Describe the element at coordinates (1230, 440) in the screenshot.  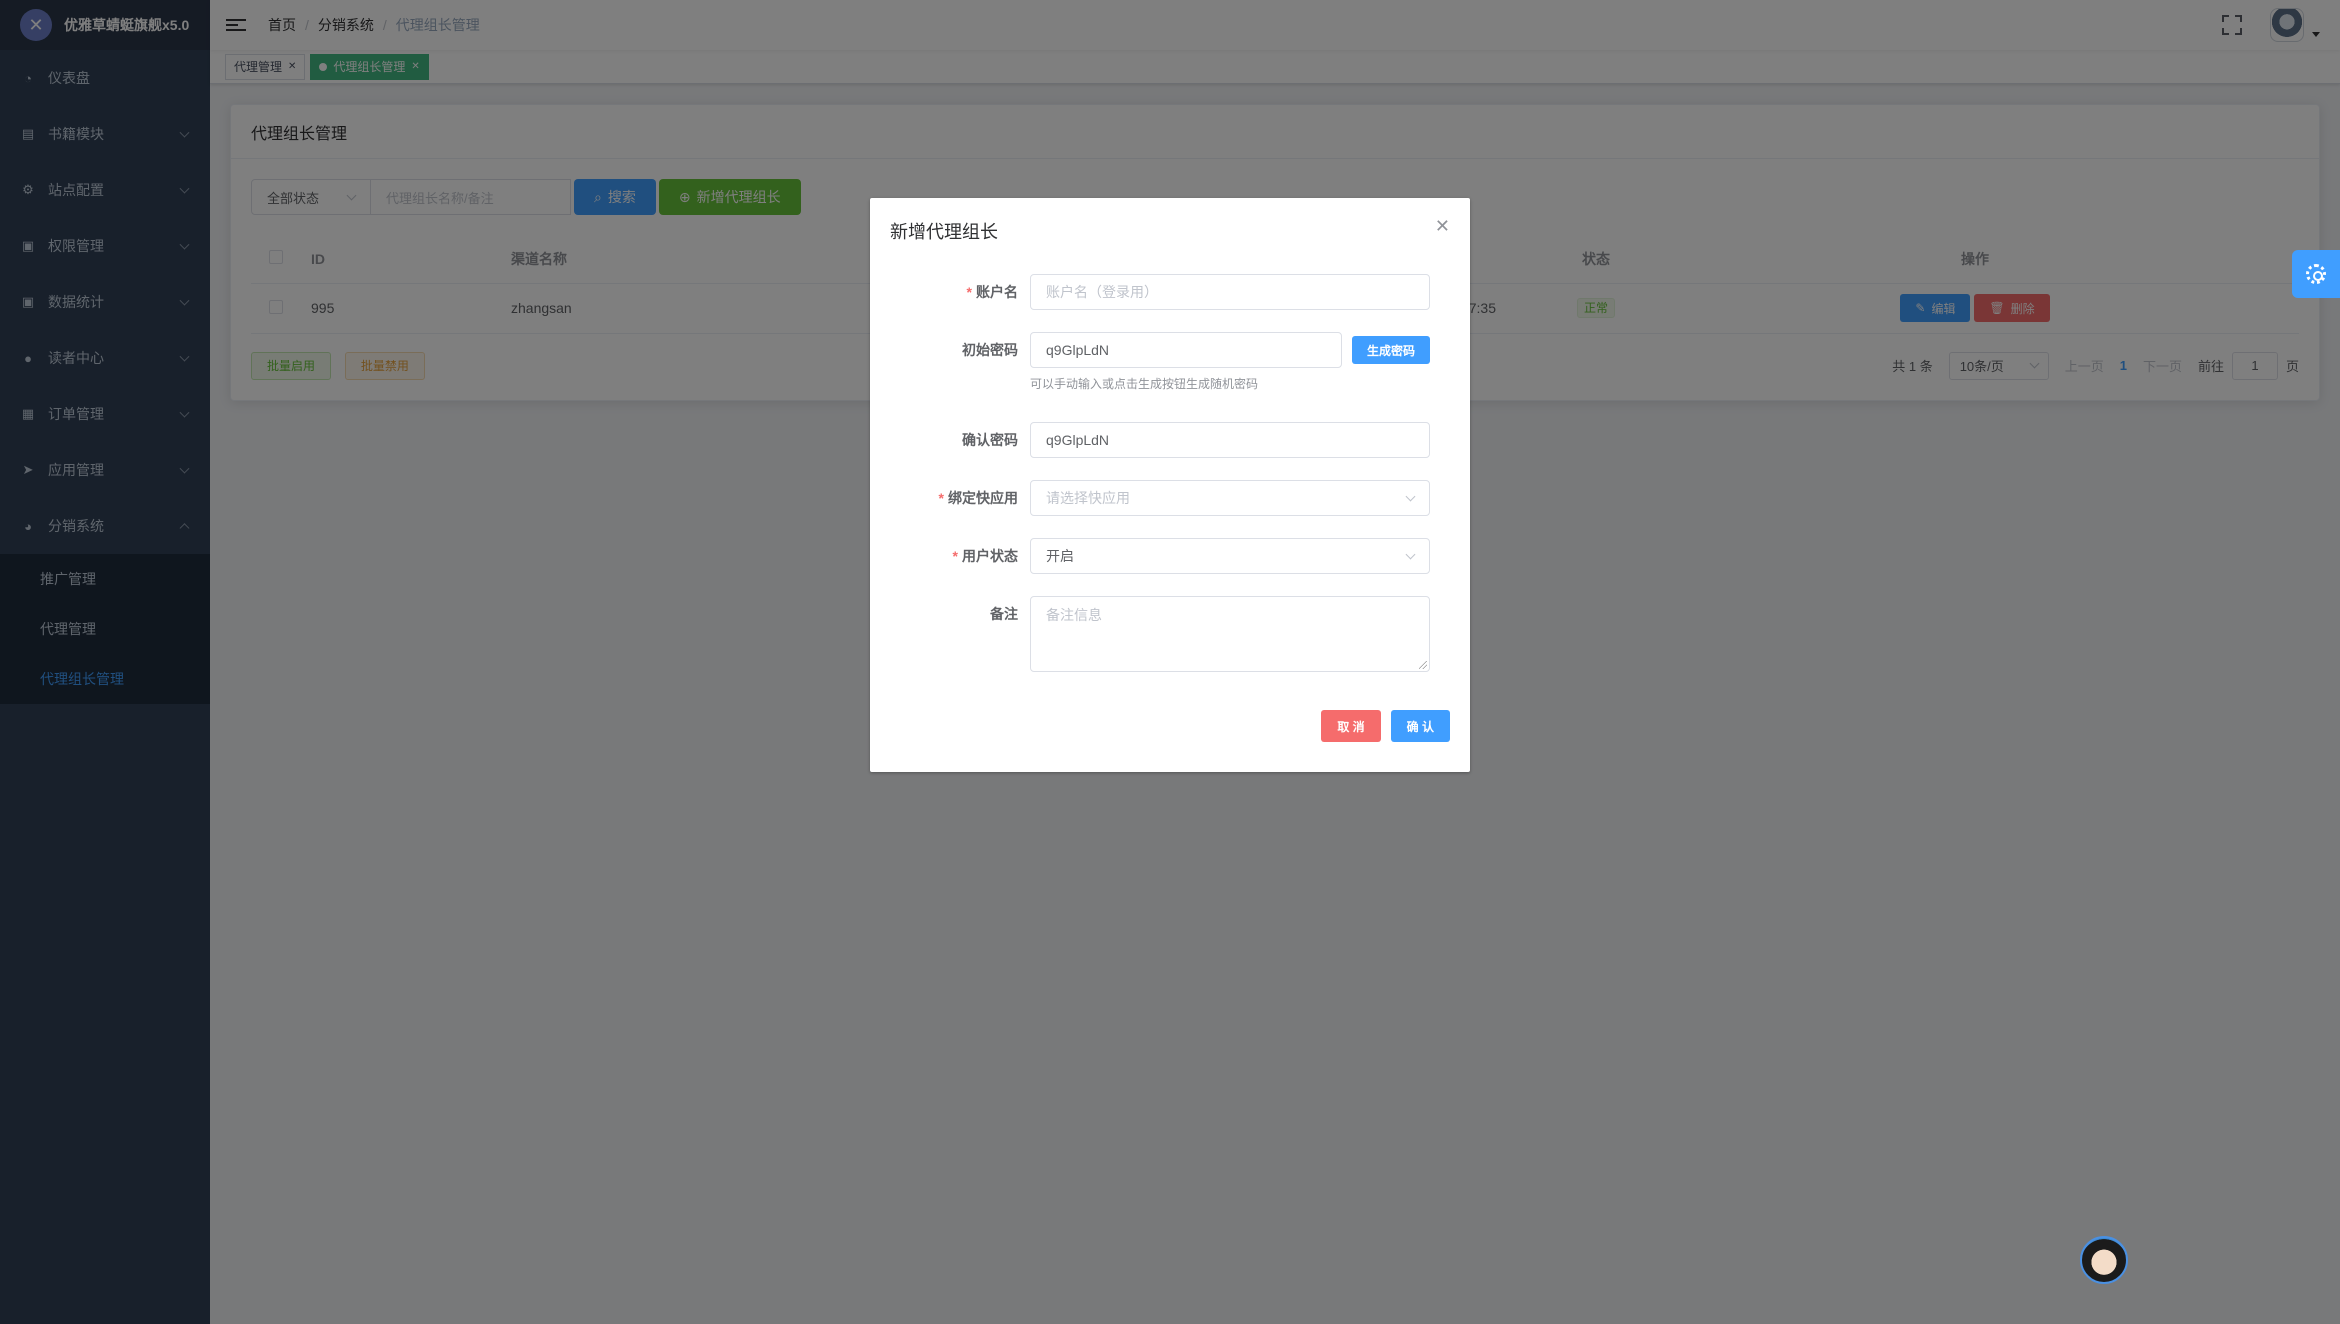
I see `confirm-password-input: q9GlpLdN` at that location.